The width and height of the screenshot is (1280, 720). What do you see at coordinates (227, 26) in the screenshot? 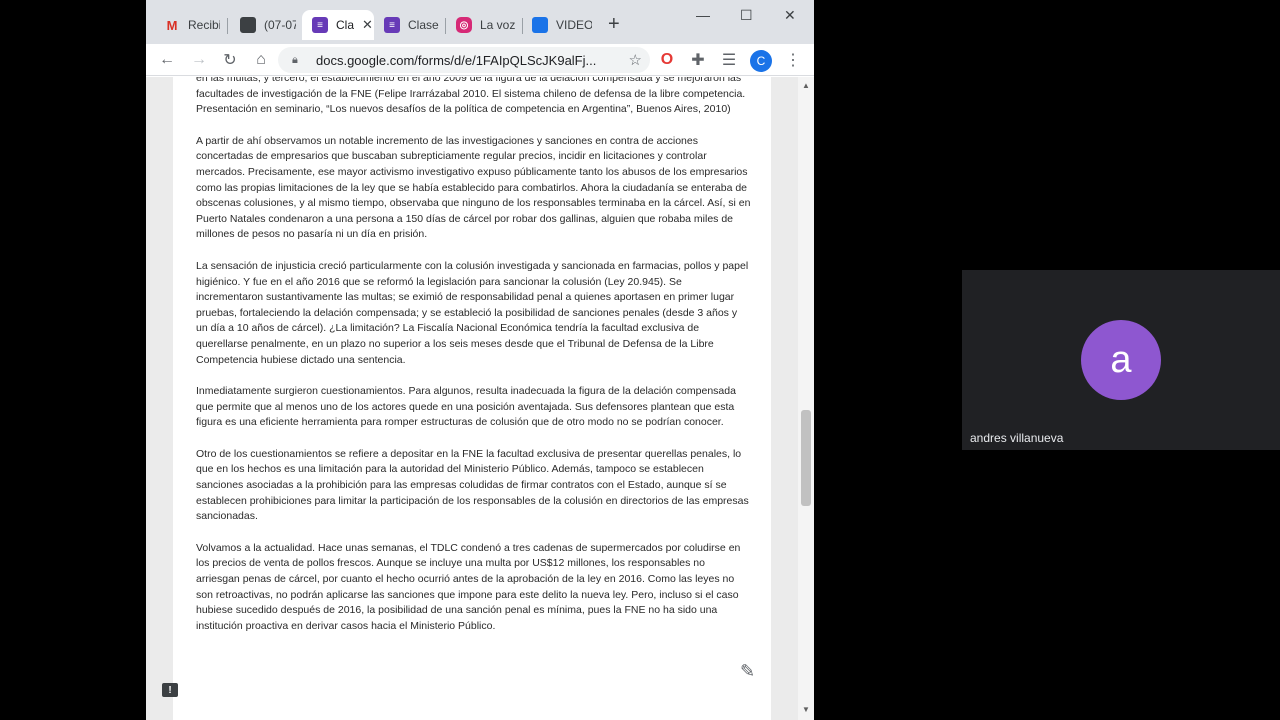
I see `tab-separator` at bounding box center [227, 26].